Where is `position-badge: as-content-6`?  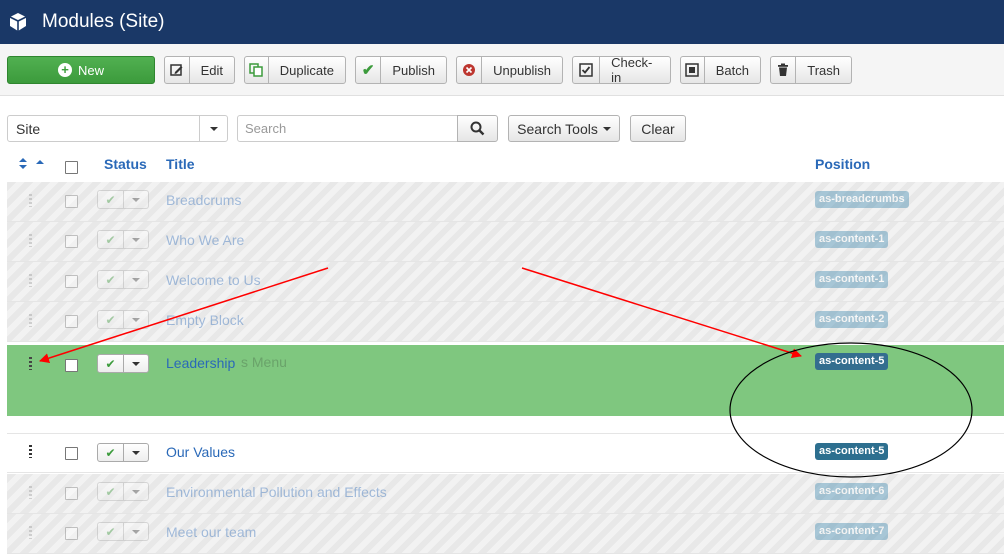
position-badge: as-content-6 is located at coordinates (852, 491).